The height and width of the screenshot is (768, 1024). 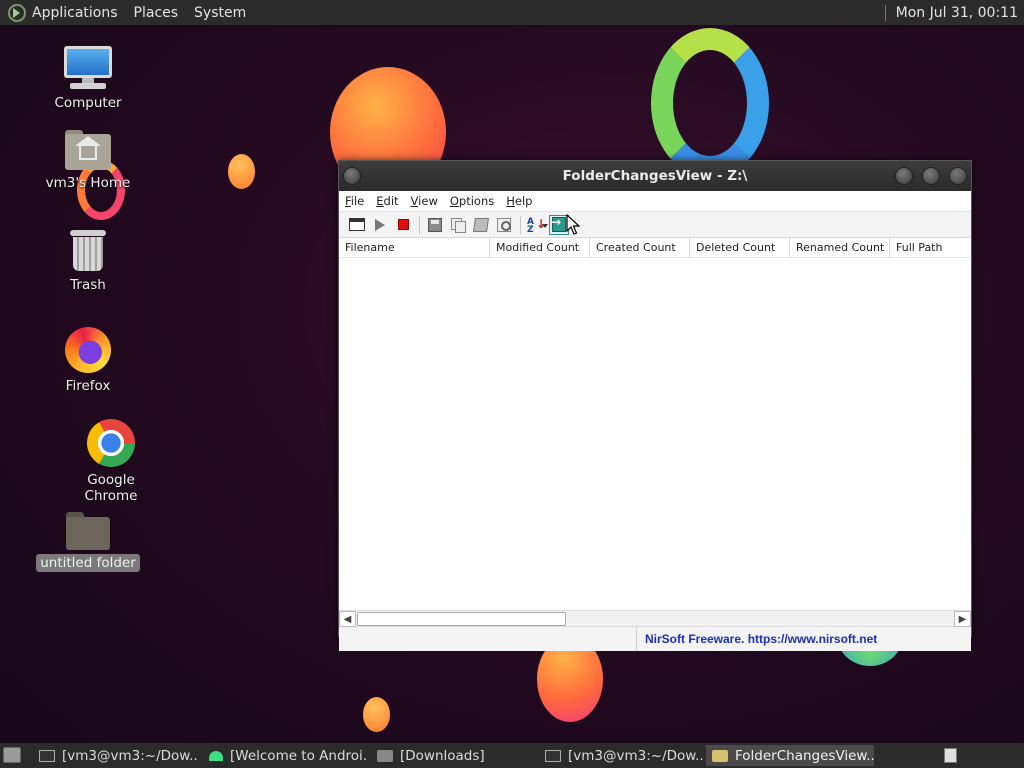 I want to click on horizontal-scrollbar: ◀ ▶, so click(x=655, y=618).